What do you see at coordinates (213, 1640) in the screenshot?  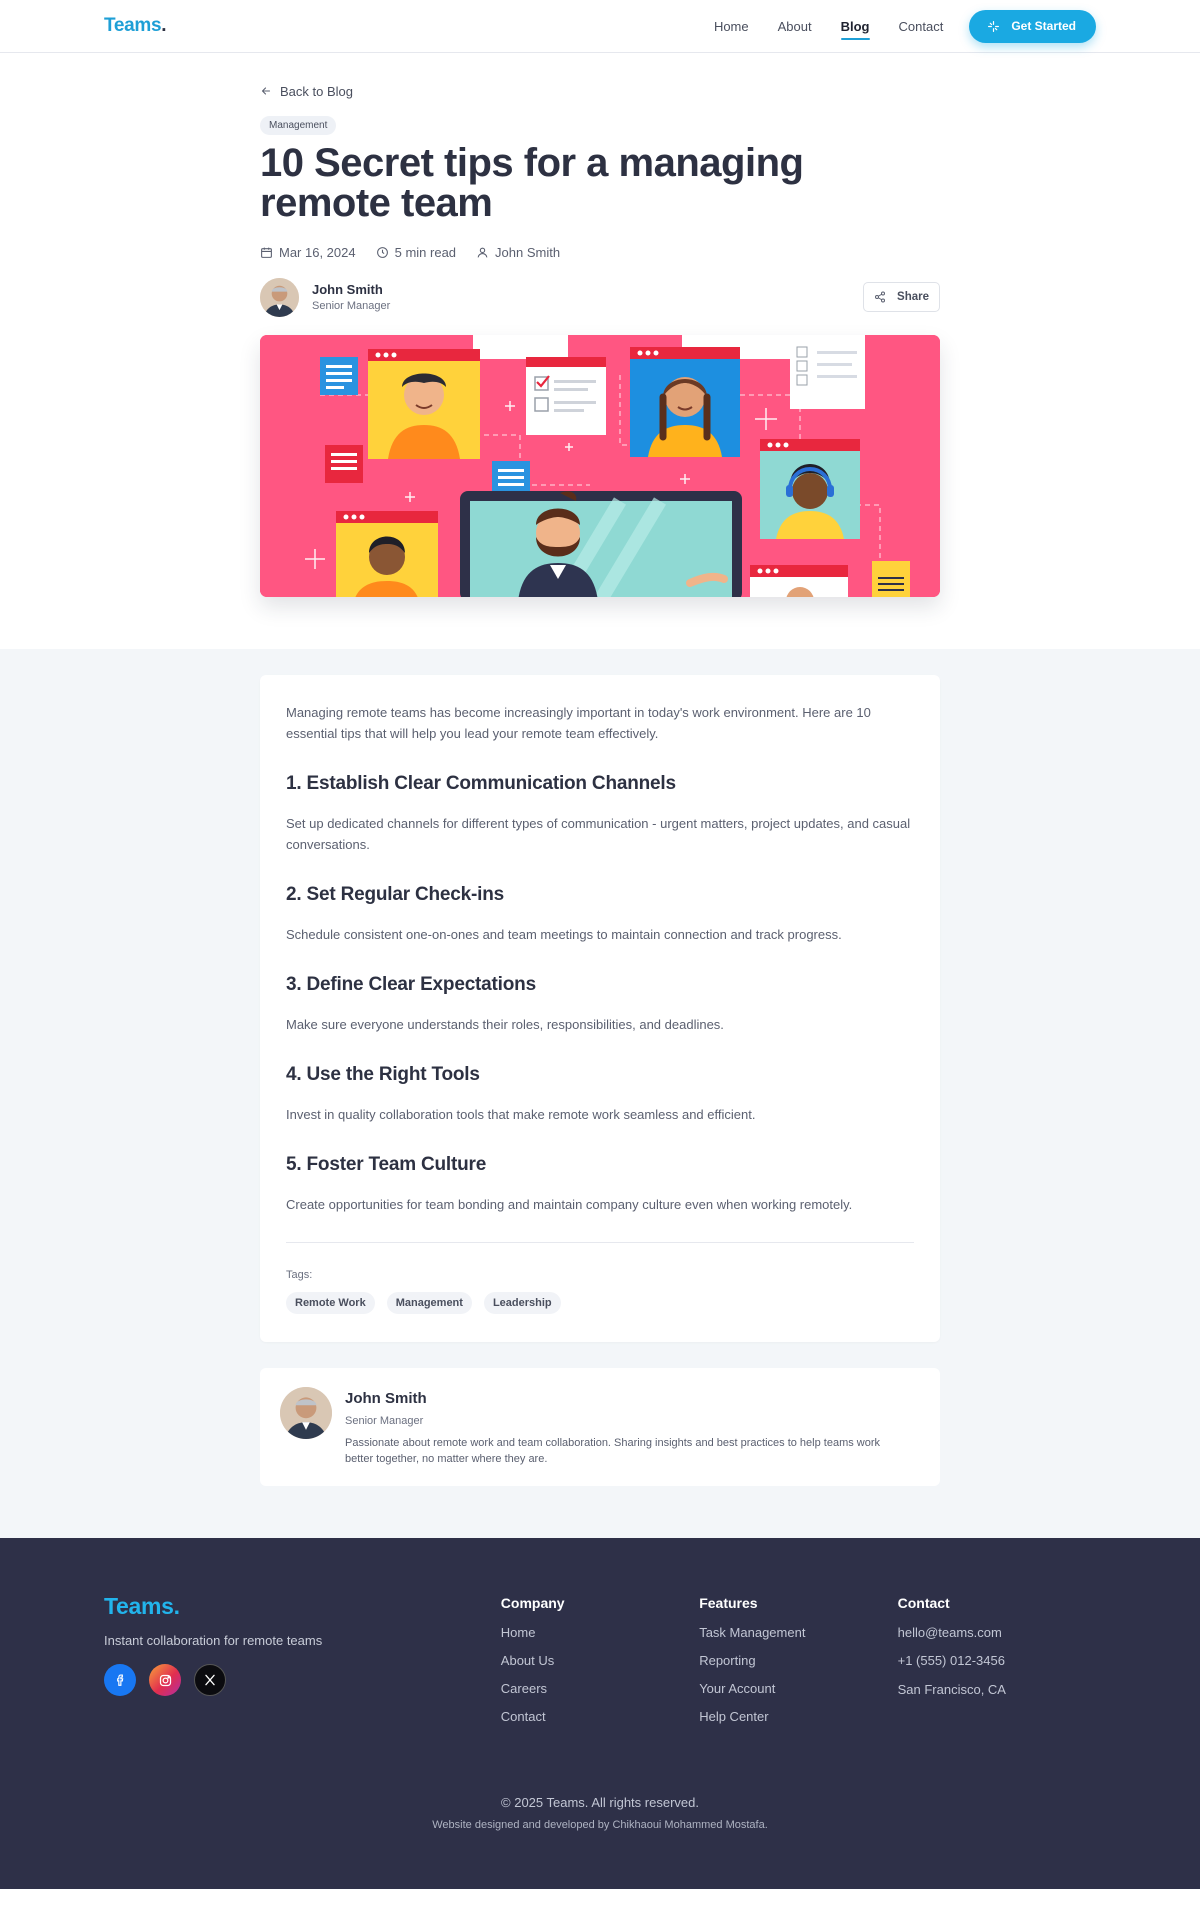 I see `footer-tagline: Instant collaboration for remote teams` at bounding box center [213, 1640].